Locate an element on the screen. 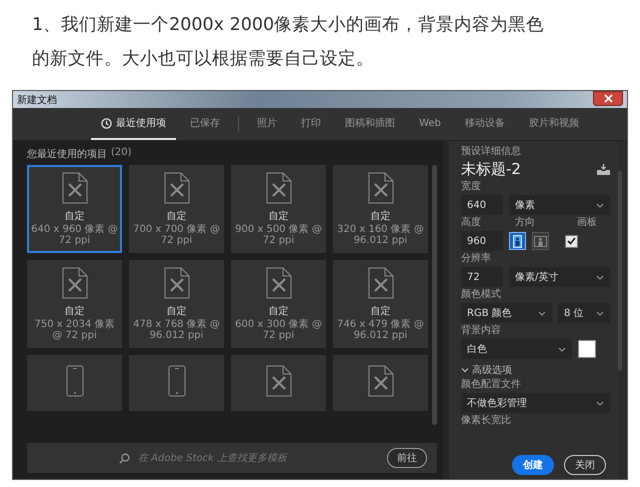 This screenshot has width=640, height=487. preset-tile: 自定 700 x 700 像素 @ 72 ppi is located at coordinates (176, 209).